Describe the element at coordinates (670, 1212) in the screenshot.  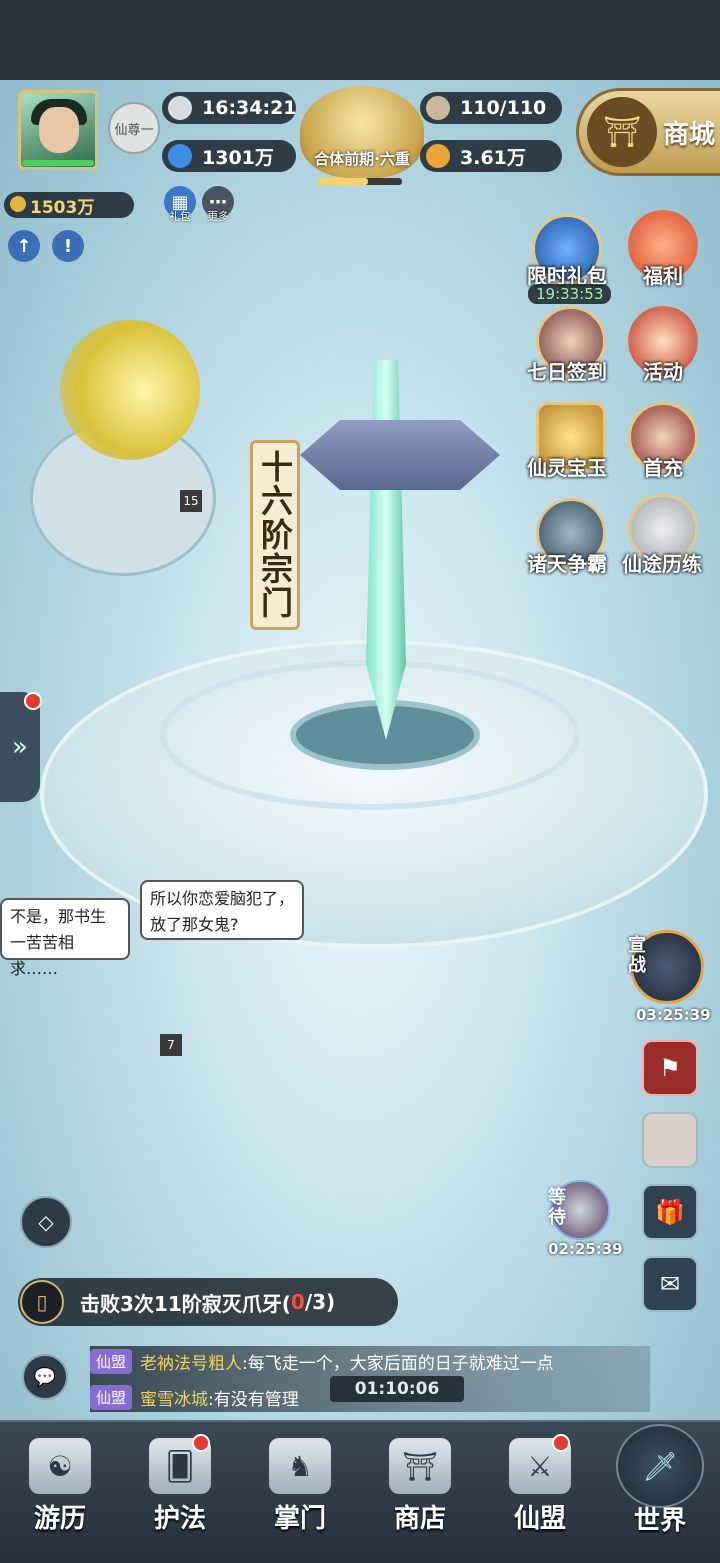
I see `bundle-icon: 🎁` at that location.